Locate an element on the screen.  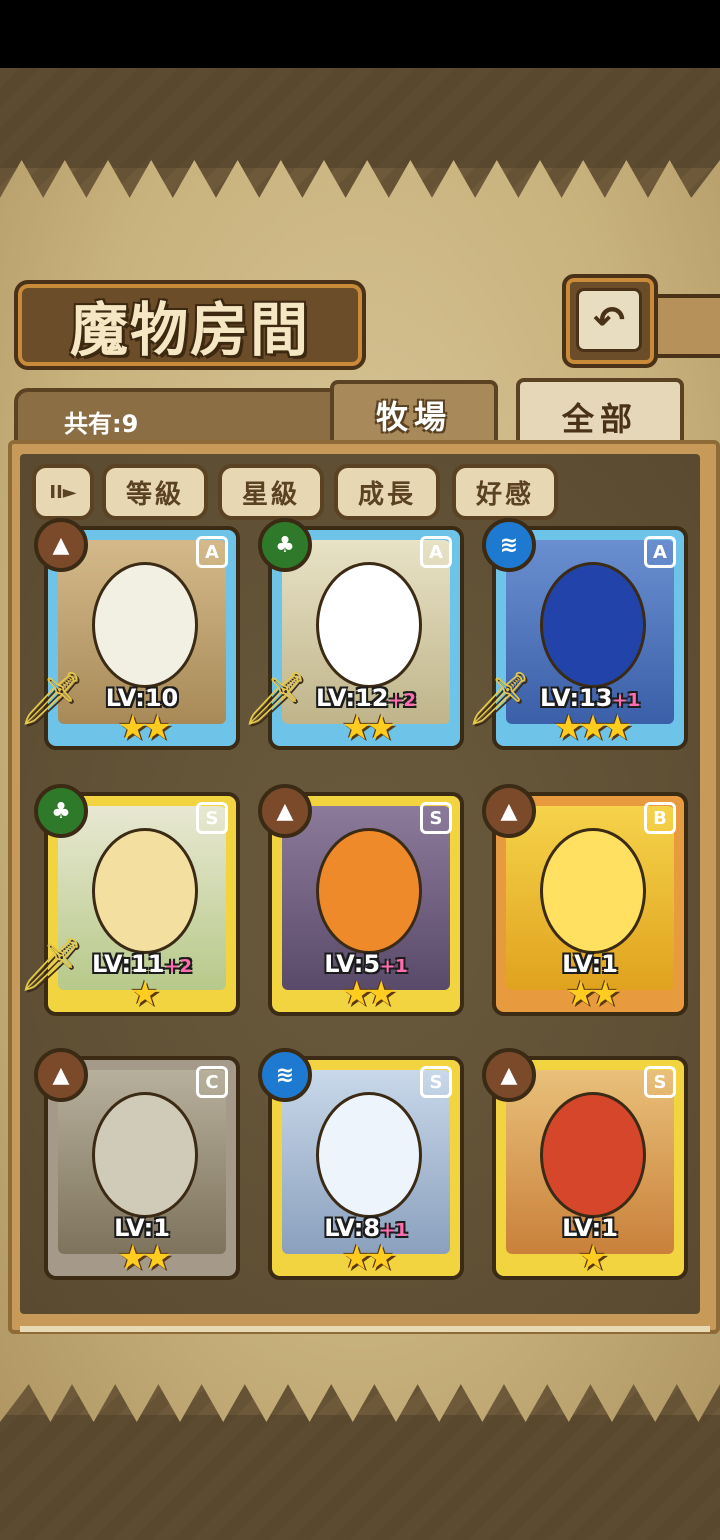
back-button-tail is located at coordinates (685, 326).